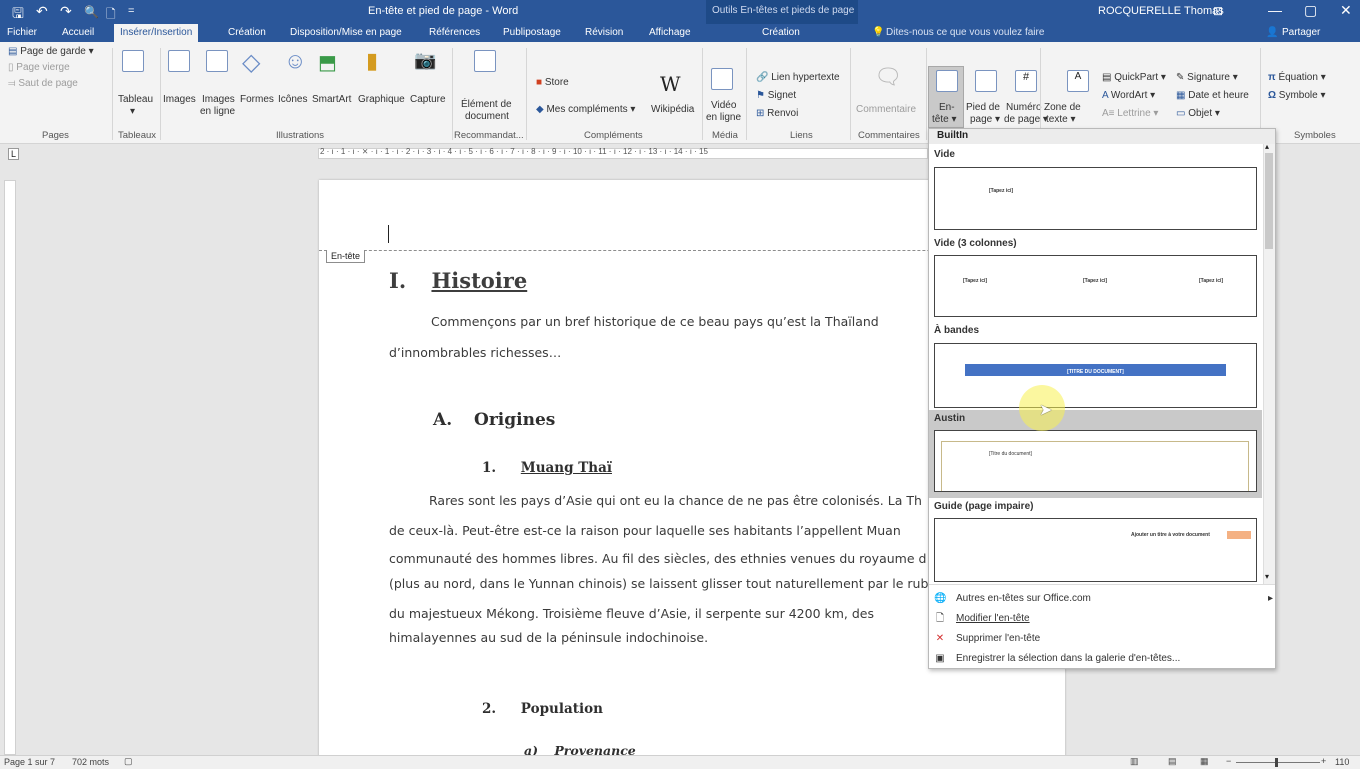  Describe the element at coordinates (1128, 95) in the screenshot. I see `wordart-button: A WordArt ▾` at that location.